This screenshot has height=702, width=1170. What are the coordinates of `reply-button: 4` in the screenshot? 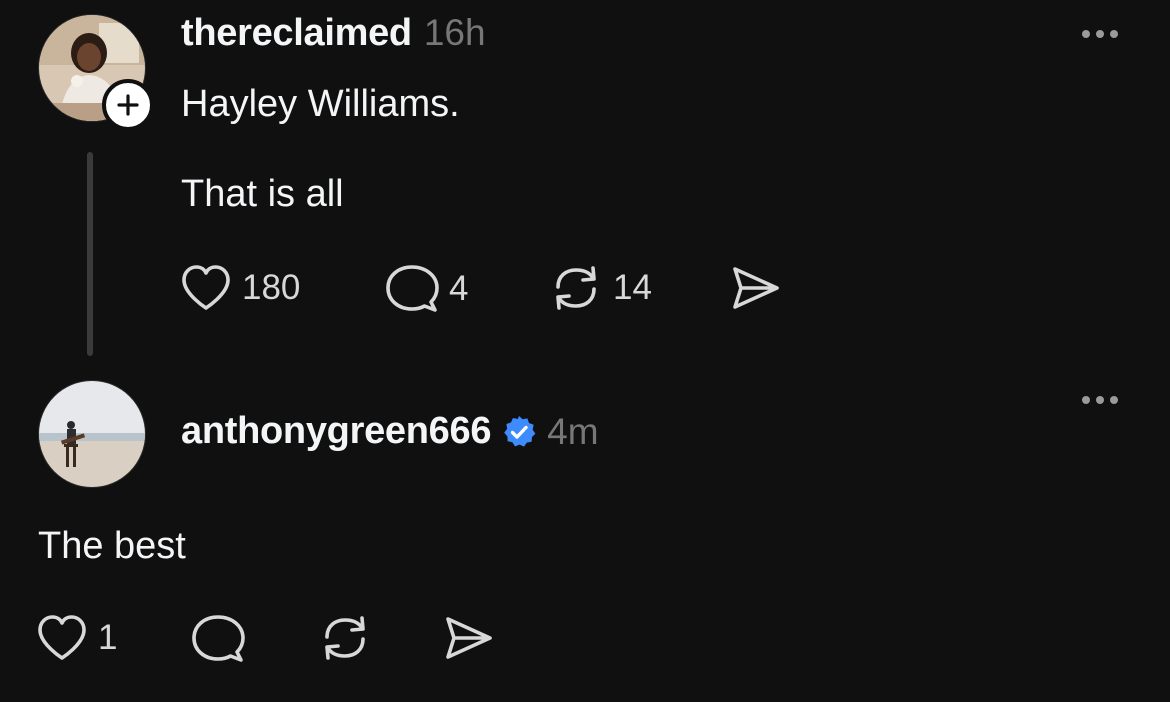 It's located at (426, 289).